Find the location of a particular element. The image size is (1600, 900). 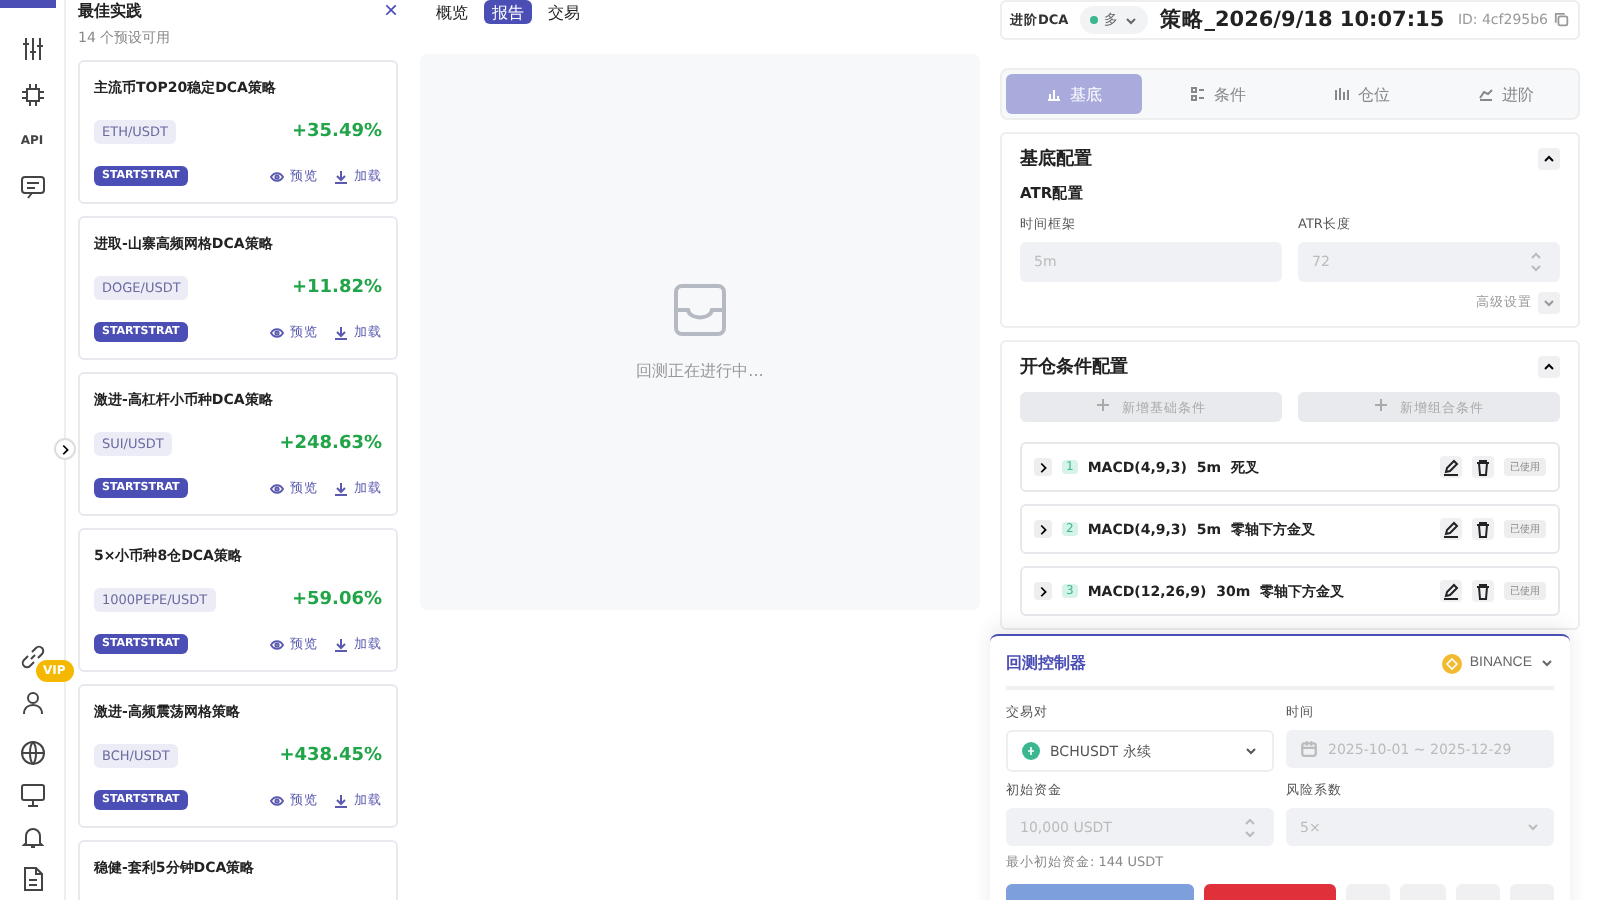

monitor-icon is located at coordinates (32, 795).